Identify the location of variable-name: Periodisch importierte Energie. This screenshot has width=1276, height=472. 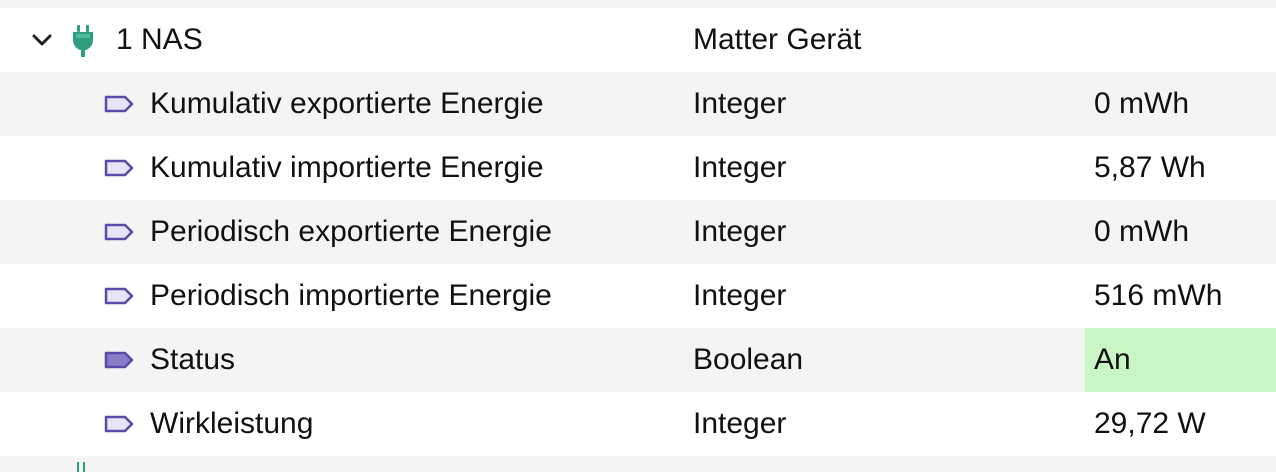
(351, 295).